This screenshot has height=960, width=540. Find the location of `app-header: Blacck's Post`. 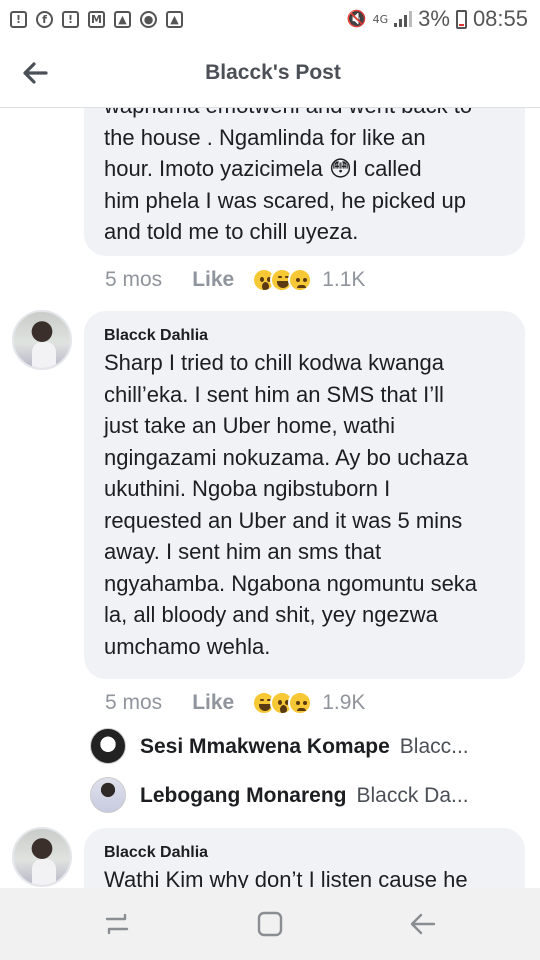

app-header: Blacck's Post is located at coordinates (270, 73).